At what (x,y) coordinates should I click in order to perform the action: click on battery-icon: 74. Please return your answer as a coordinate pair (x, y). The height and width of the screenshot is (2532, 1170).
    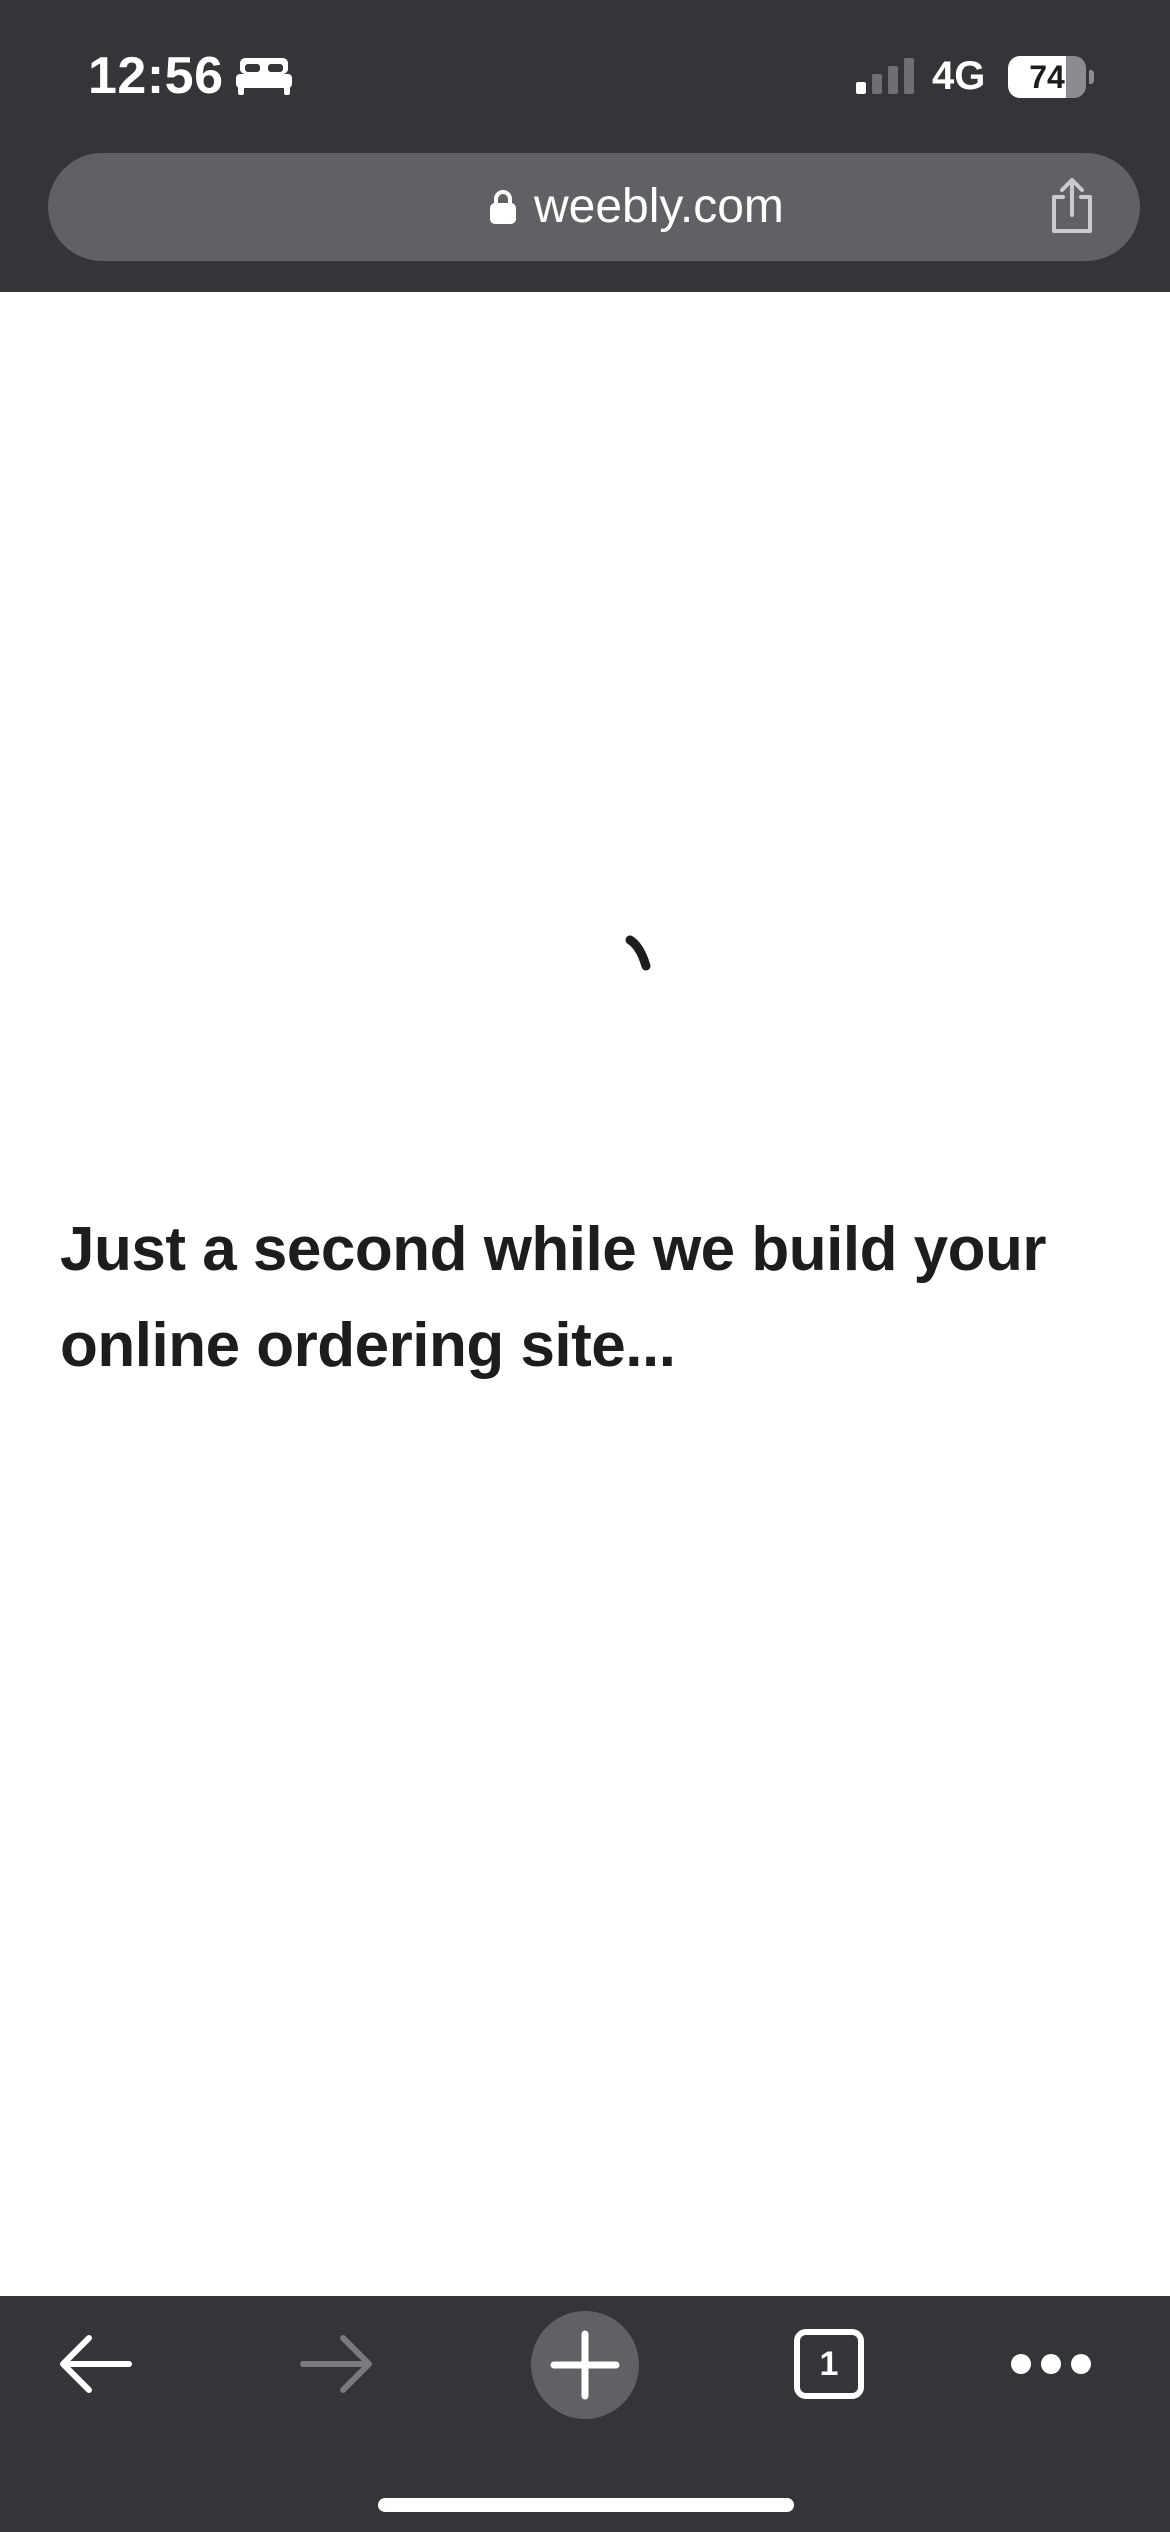
    Looking at the image, I should click on (1051, 78).